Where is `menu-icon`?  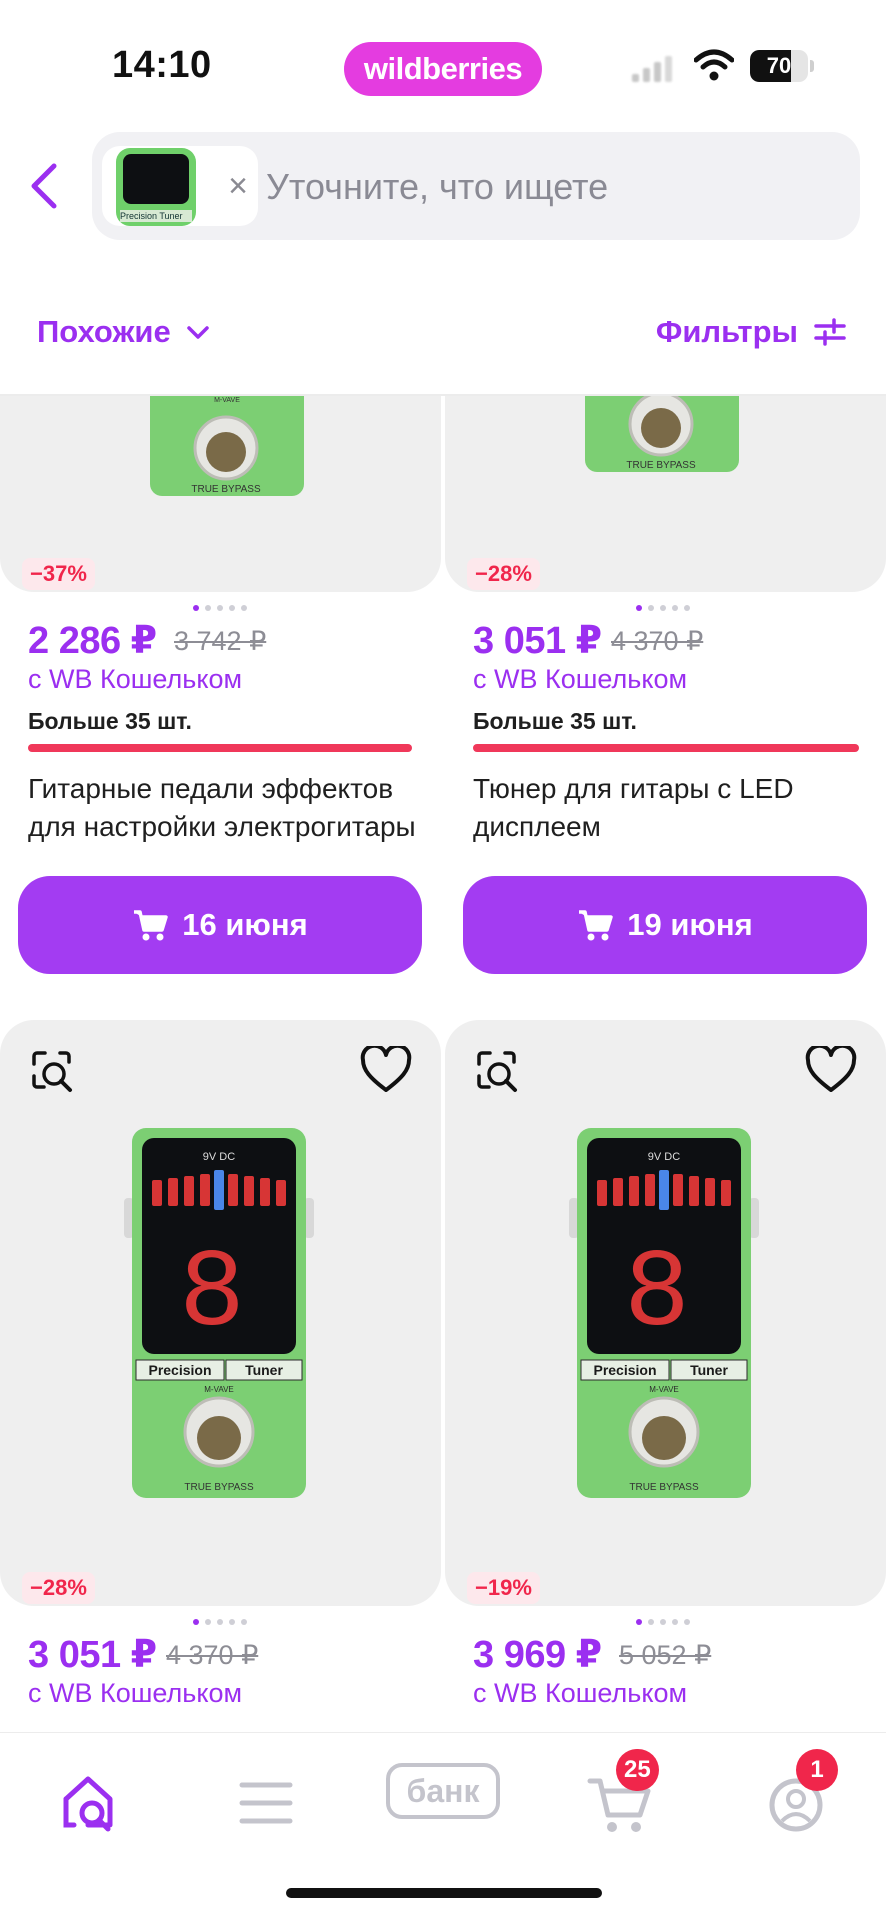
menu-icon is located at coordinates (266, 1803).